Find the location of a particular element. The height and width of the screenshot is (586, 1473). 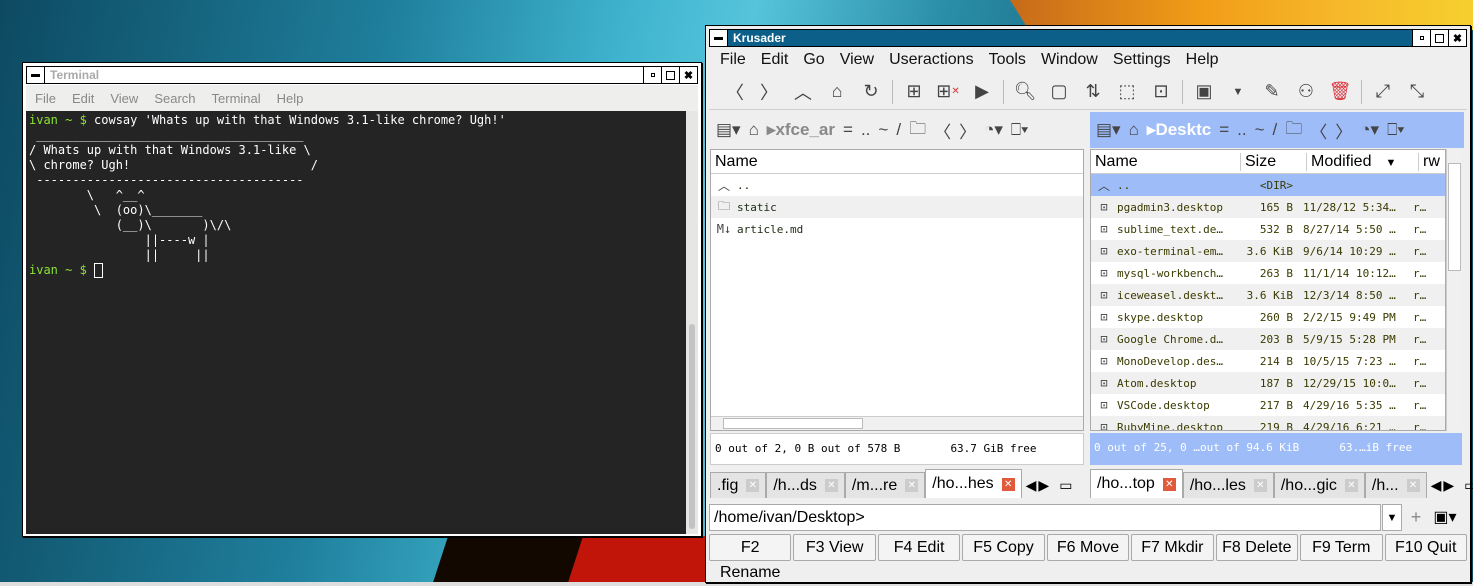

pack-icon: ⬚ is located at coordinates (1127, 92).